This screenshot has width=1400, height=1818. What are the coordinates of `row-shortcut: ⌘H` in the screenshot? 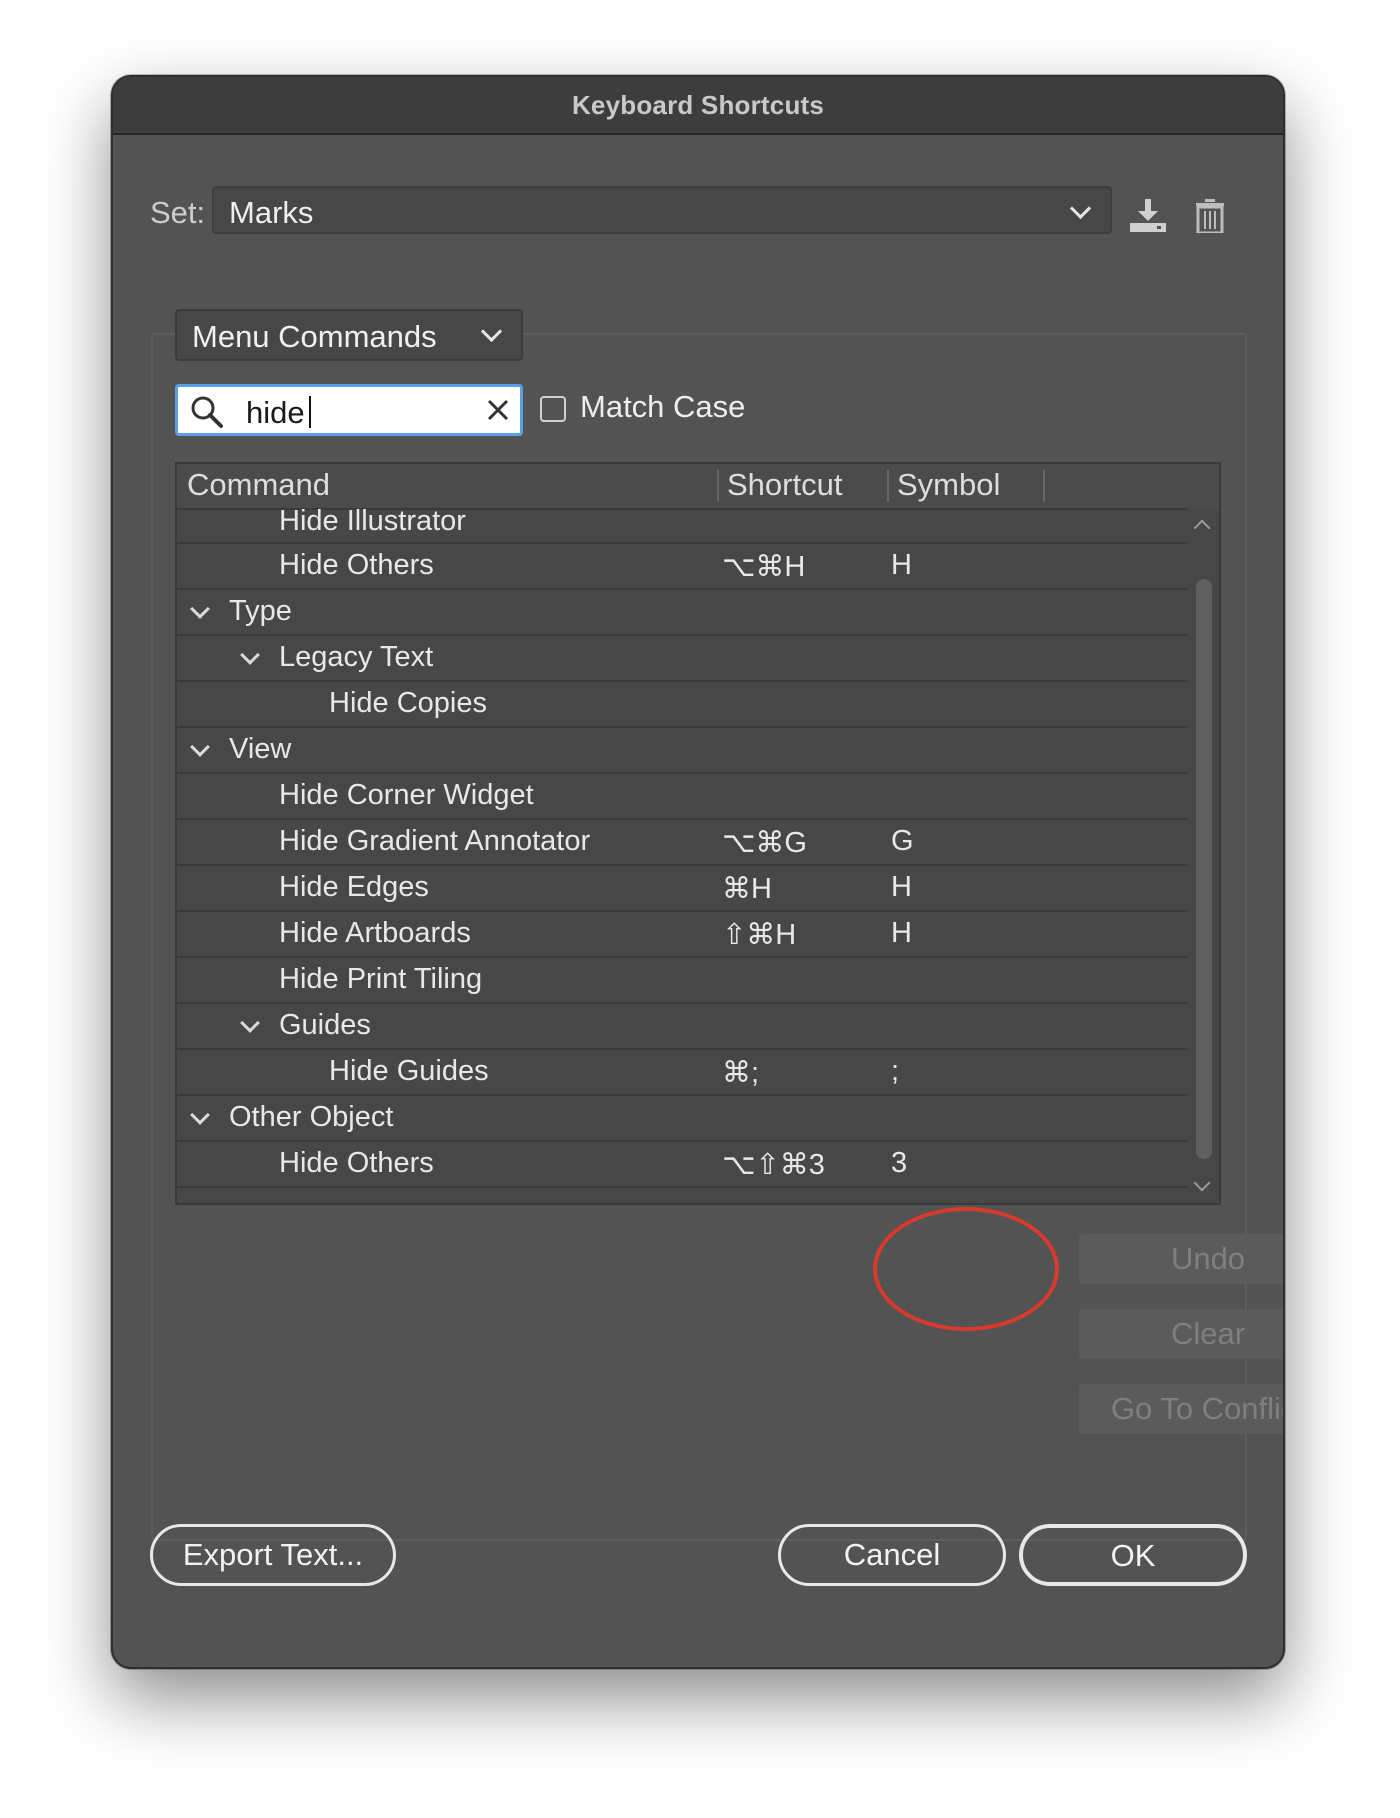 It's located at (747, 888).